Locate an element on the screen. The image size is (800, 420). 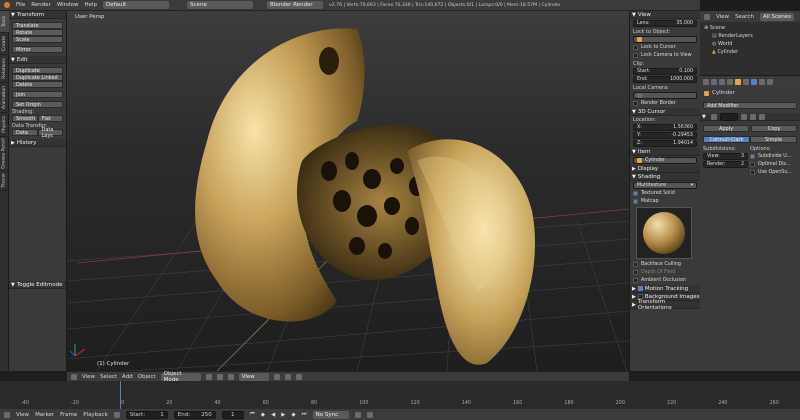
modifier-name-field is located at coordinates (728, 116).